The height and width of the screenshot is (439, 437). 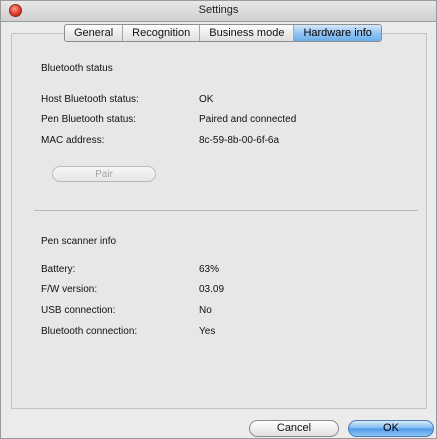 I want to click on title-bar: Settings, so click(x=218, y=11).